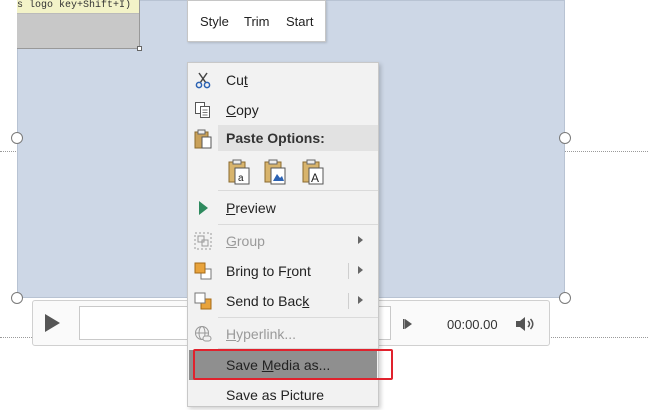 Image resolution: width=648 pixels, height=410 pixels. Describe the element at coordinates (245, 241) in the screenshot. I see `menu-item-label: Group` at that location.